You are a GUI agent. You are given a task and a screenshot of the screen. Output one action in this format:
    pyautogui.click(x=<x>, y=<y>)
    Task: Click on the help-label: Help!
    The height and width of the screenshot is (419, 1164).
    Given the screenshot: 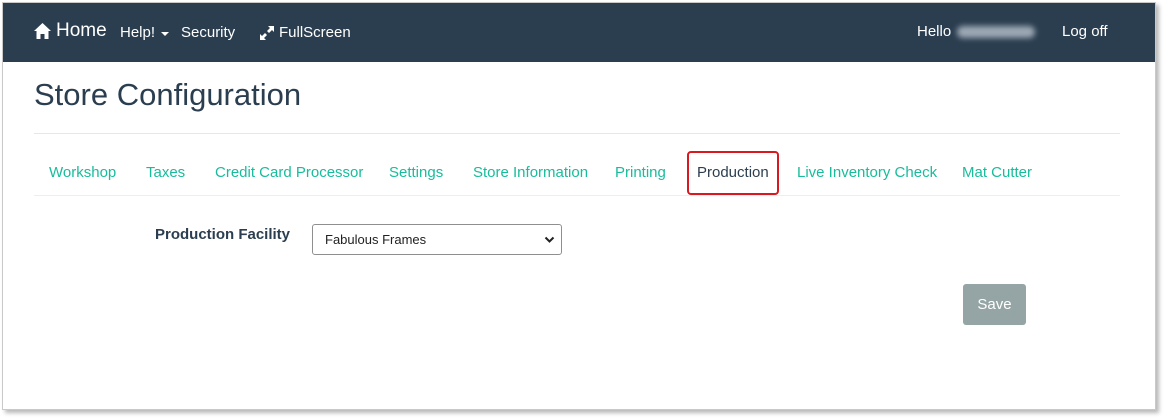 What is the action you would take?
    pyautogui.click(x=138, y=32)
    